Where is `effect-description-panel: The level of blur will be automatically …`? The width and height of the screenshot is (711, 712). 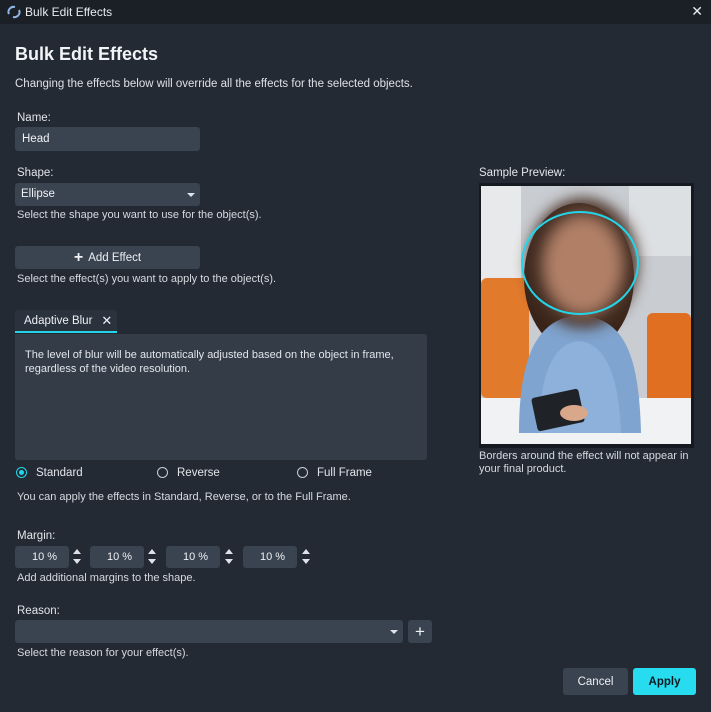 effect-description-panel: The level of blur will be automatically … is located at coordinates (221, 397).